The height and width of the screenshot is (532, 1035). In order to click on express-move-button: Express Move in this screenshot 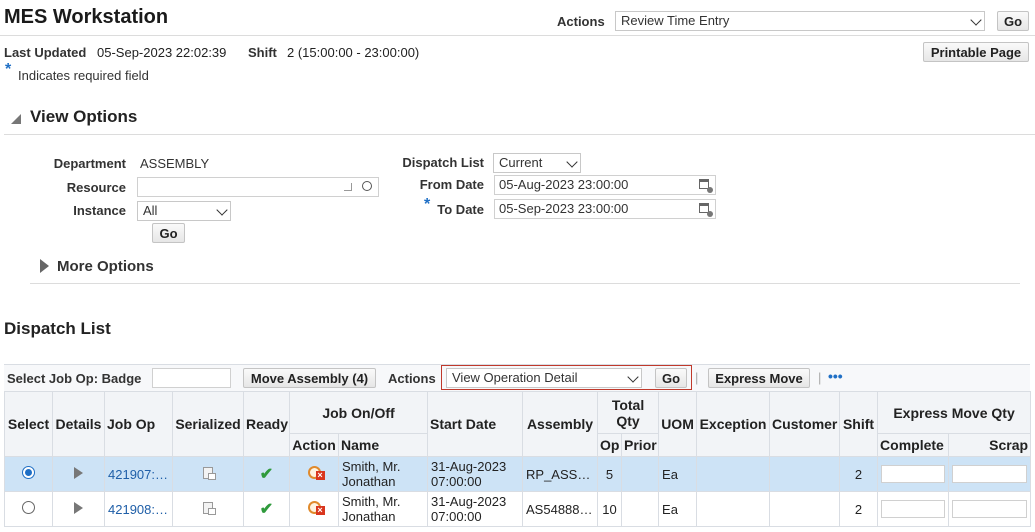, I will do `click(759, 378)`.